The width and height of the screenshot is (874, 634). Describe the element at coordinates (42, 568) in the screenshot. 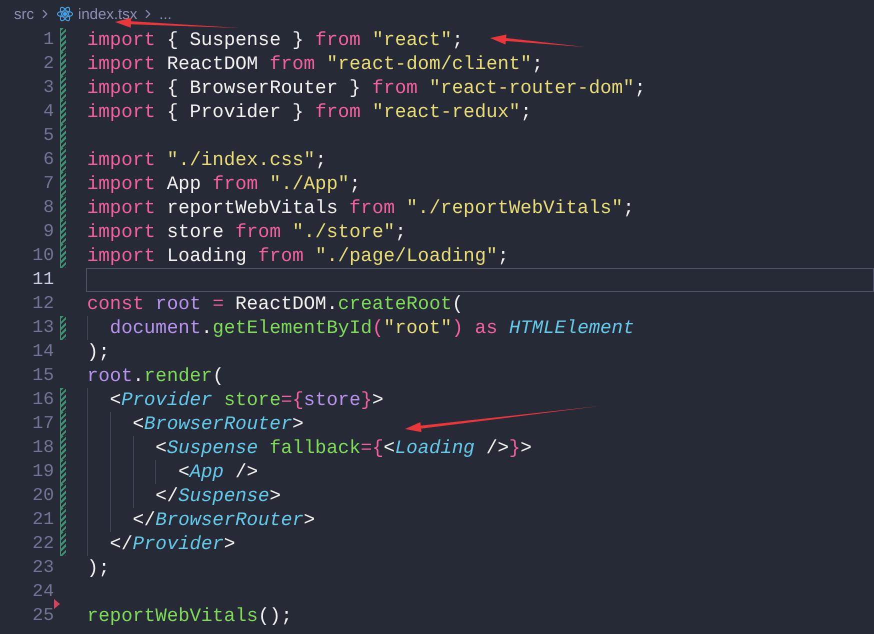

I see `line-number: 23` at that location.